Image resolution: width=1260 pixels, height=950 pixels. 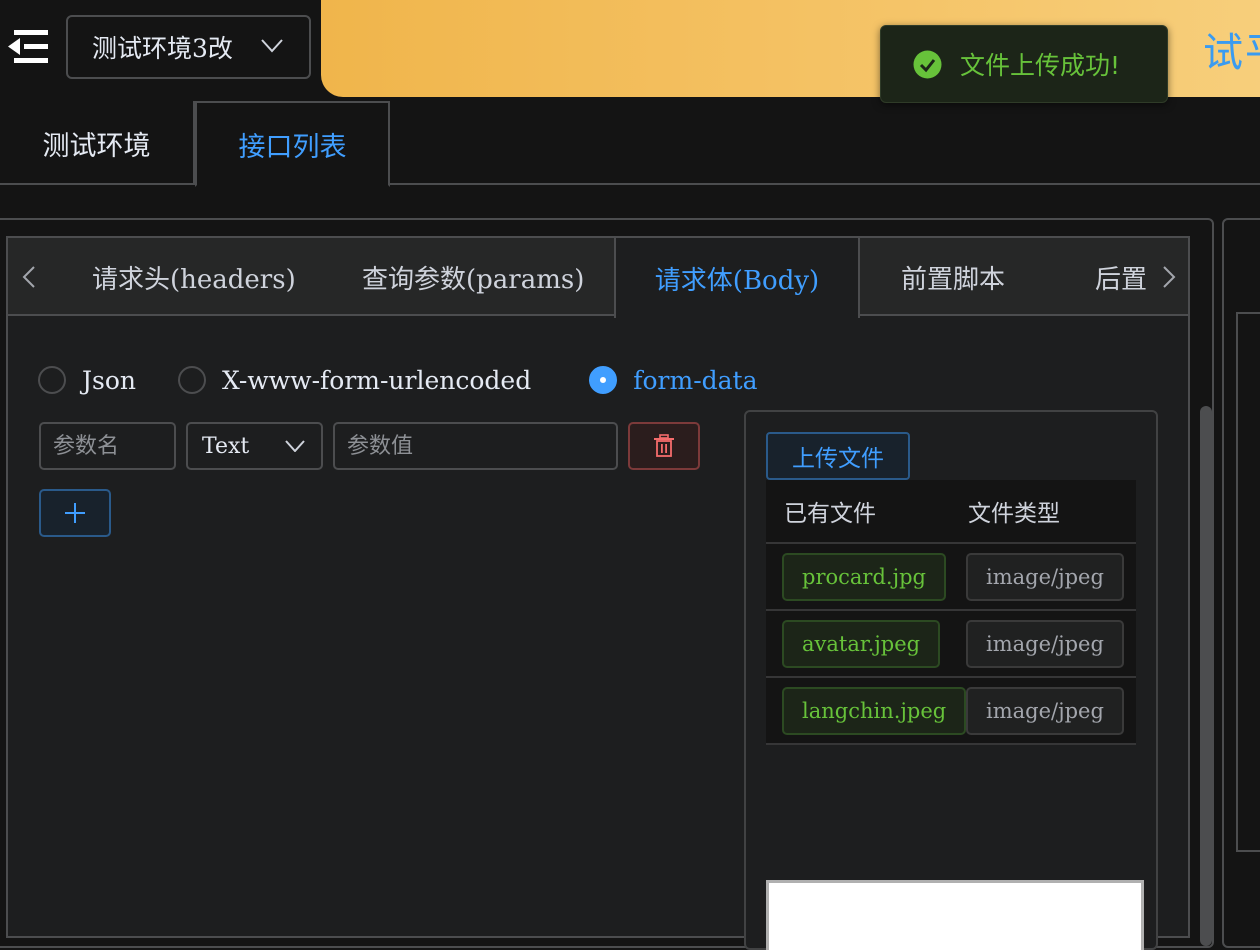 I want to click on radio-urlencoded-label: X-www-form-urlencoded, so click(x=377, y=380).